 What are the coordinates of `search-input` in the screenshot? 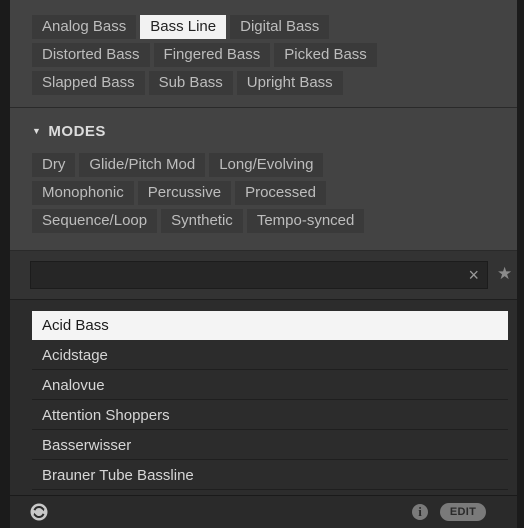 It's located at (249, 276).